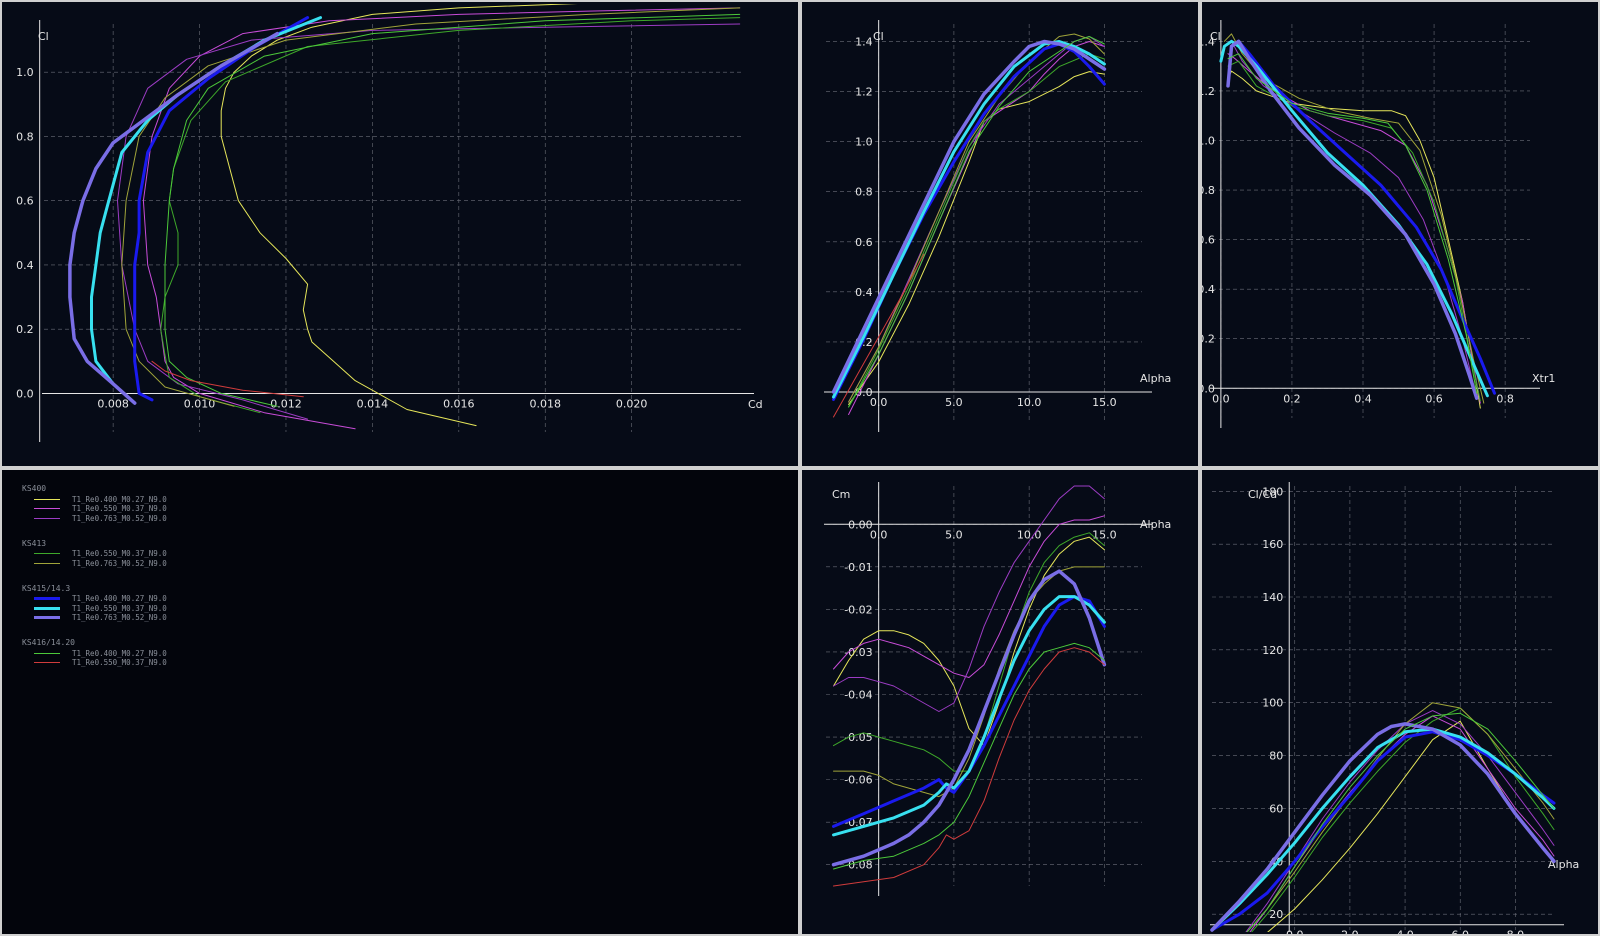 The height and width of the screenshot is (936, 1600). What do you see at coordinates (1272, 703) in the screenshot?
I see `y-tick-label: 100` at bounding box center [1272, 703].